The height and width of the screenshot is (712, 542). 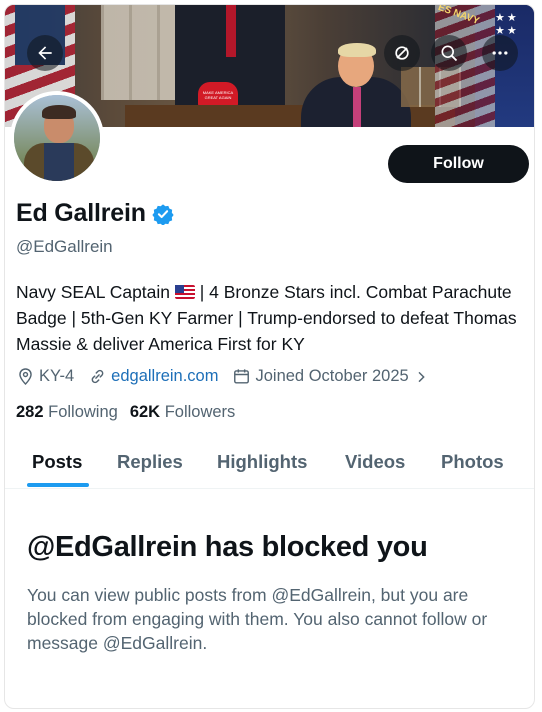 What do you see at coordinates (25, 377) in the screenshot?
I see `location-pin-icon` at bounding box center [25, 377].